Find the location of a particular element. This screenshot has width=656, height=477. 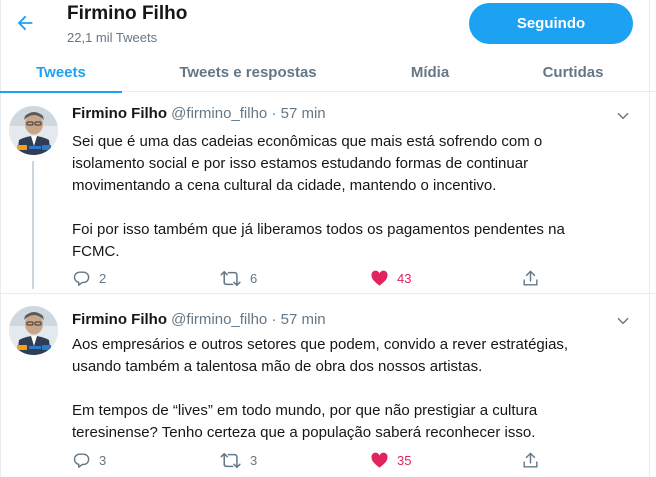

tab-likes: Curtidas is located at coordinates (571, 72).